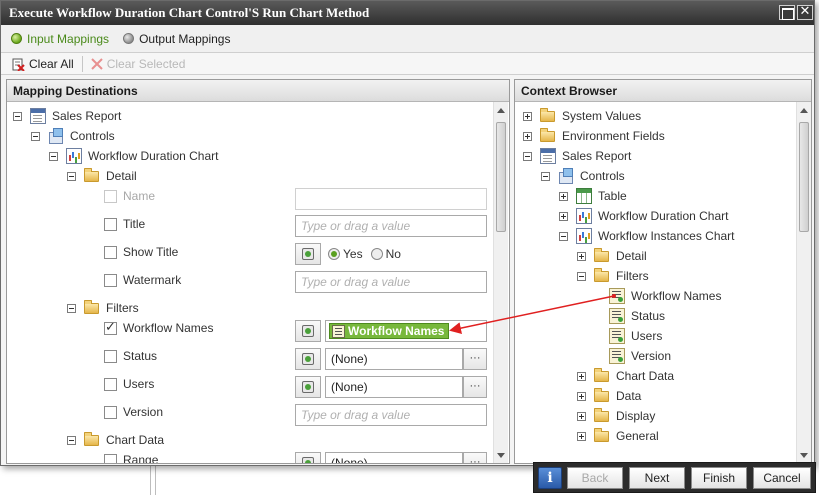  I want to click on maximize-button, so click(787, 12).